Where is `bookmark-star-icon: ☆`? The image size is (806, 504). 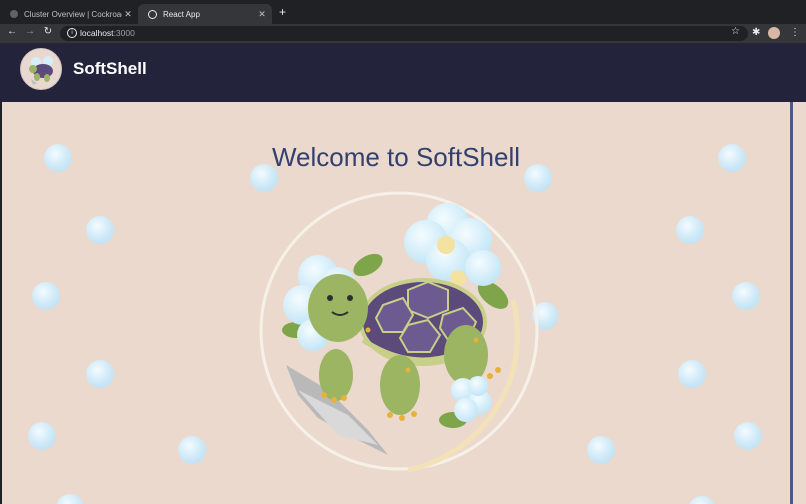
bookmark-star-icon: ☆ is located at coordinates (735, 31).